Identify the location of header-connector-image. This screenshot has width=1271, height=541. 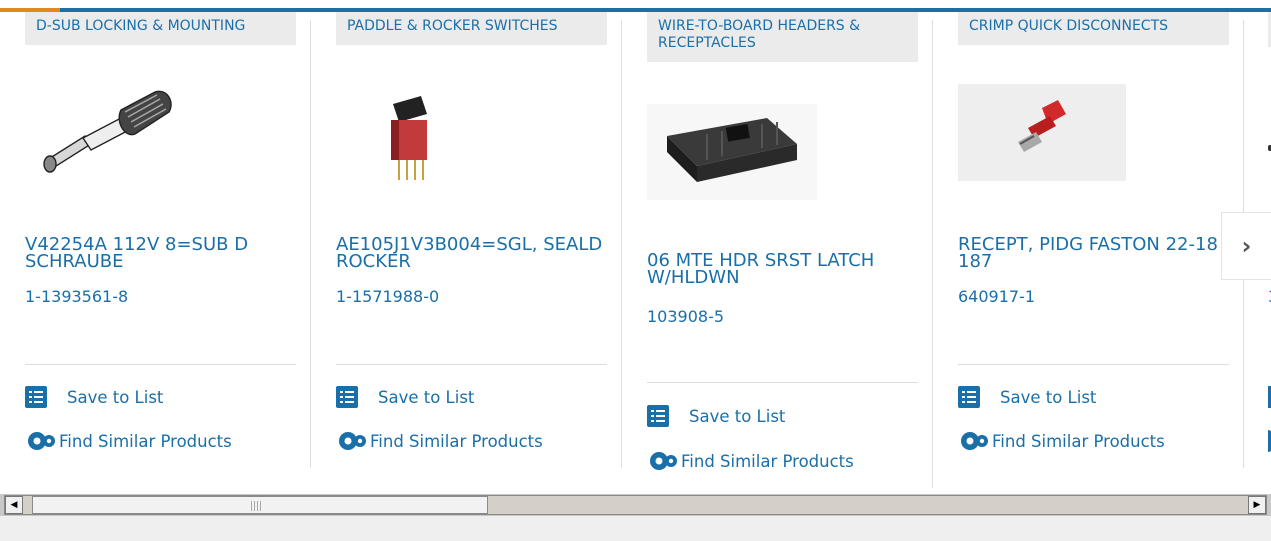
(732, 152).